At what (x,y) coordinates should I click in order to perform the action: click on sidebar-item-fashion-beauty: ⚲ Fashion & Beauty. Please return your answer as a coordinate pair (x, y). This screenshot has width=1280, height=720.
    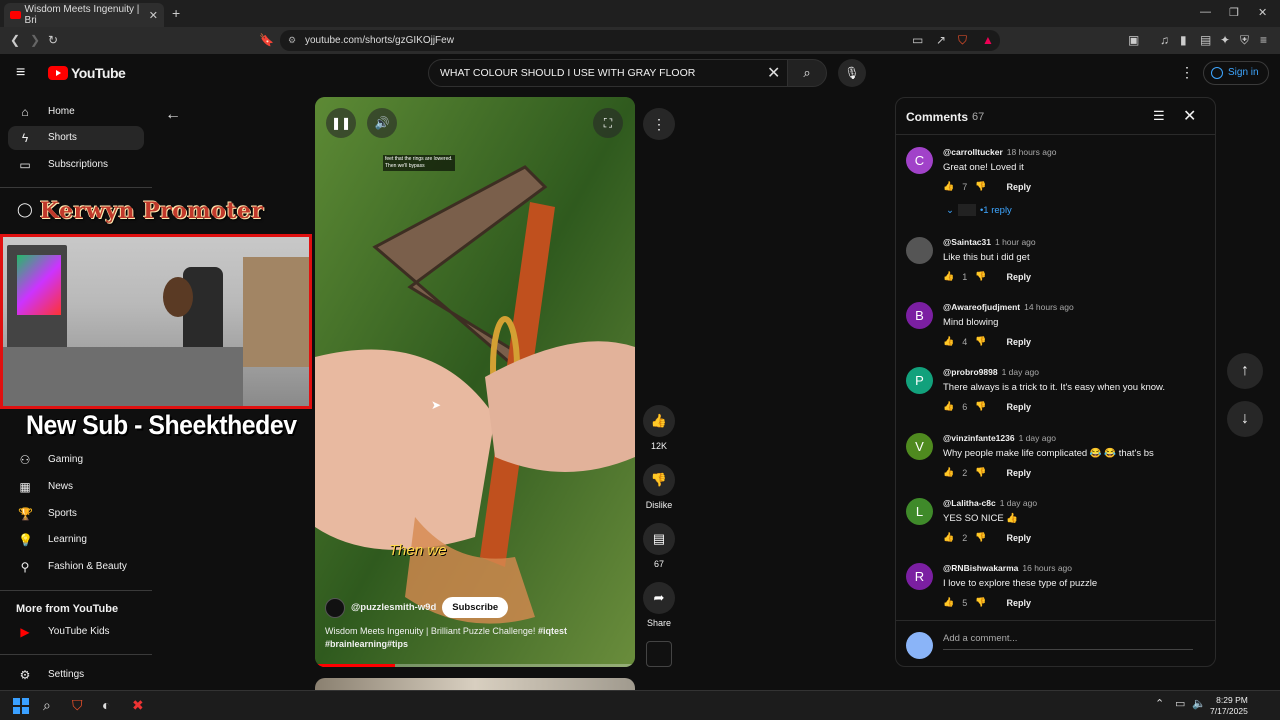
    Looking at the image, I should click on (76, 567).